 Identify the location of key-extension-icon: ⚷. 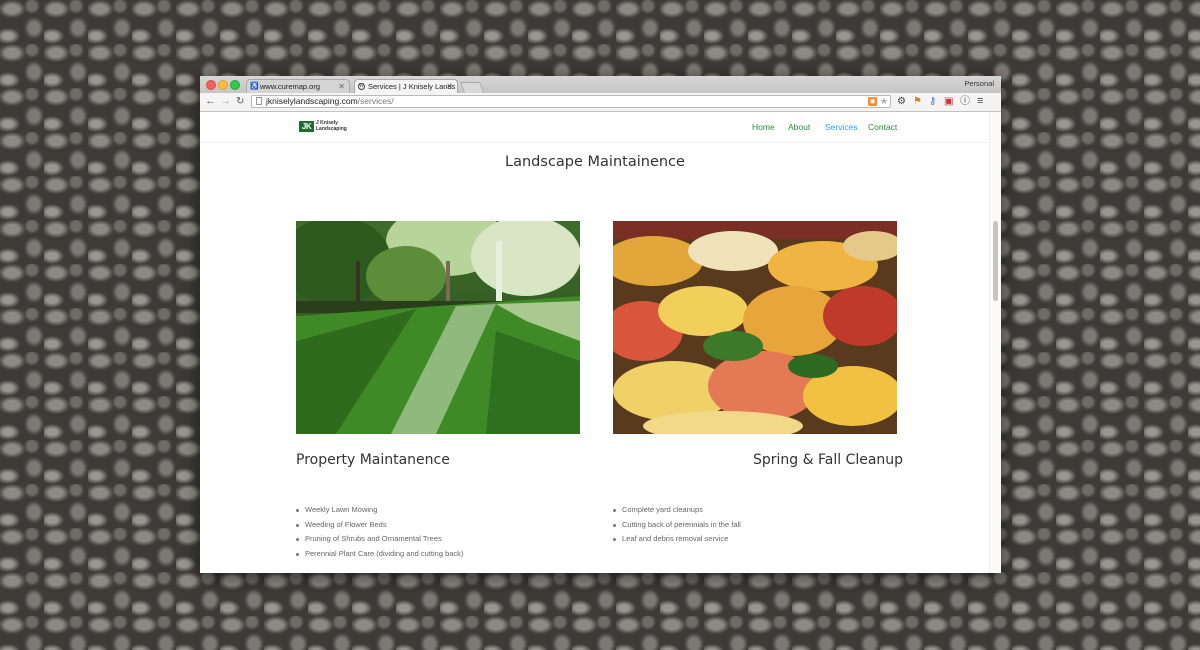
(932, 101).